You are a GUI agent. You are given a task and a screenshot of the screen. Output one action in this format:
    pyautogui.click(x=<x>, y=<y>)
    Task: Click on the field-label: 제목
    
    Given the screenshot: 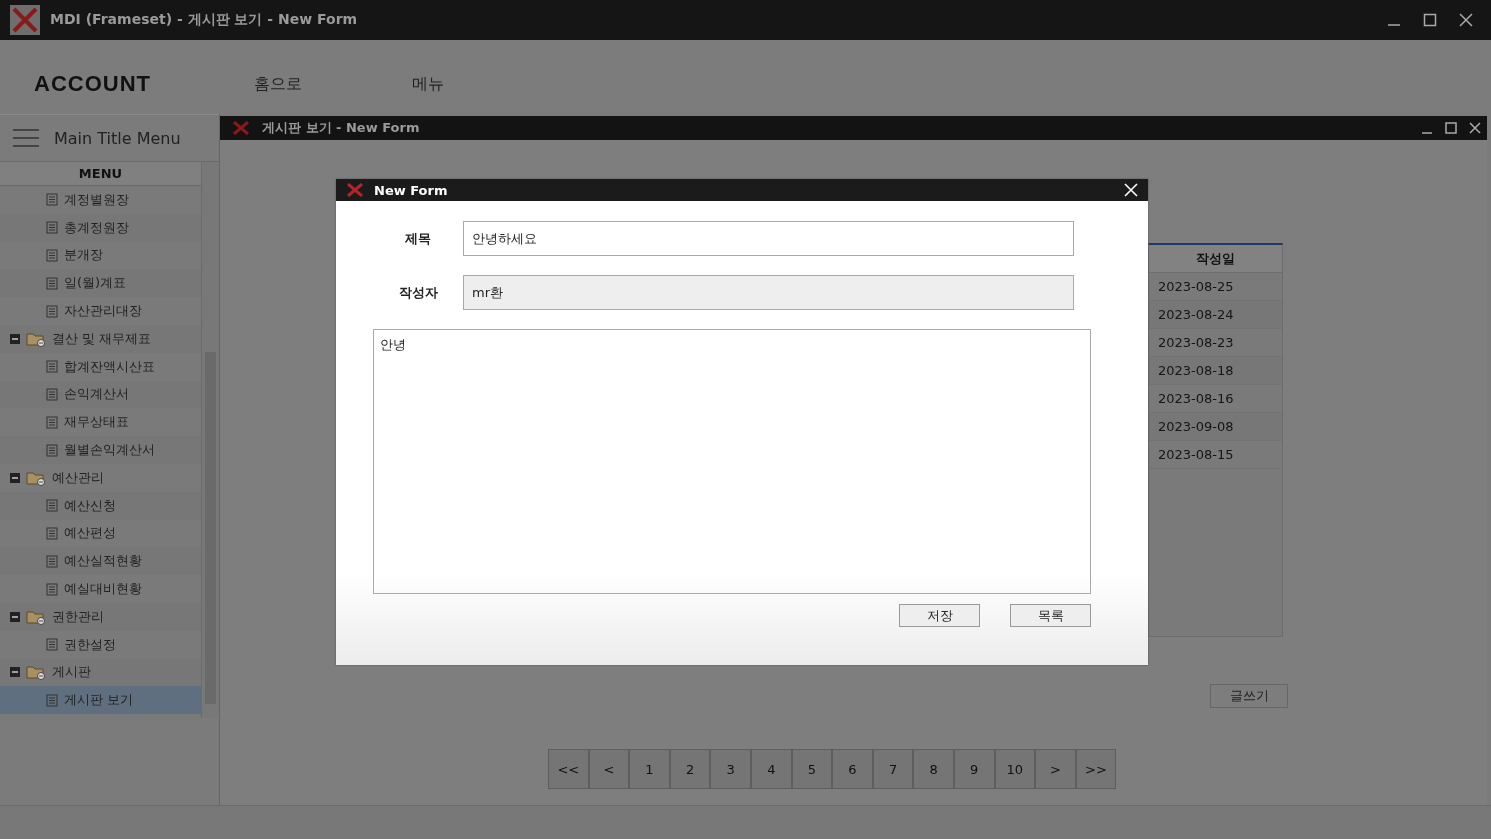 What is the action you would take?
    pyautogui.click(x=418, y=238)
    